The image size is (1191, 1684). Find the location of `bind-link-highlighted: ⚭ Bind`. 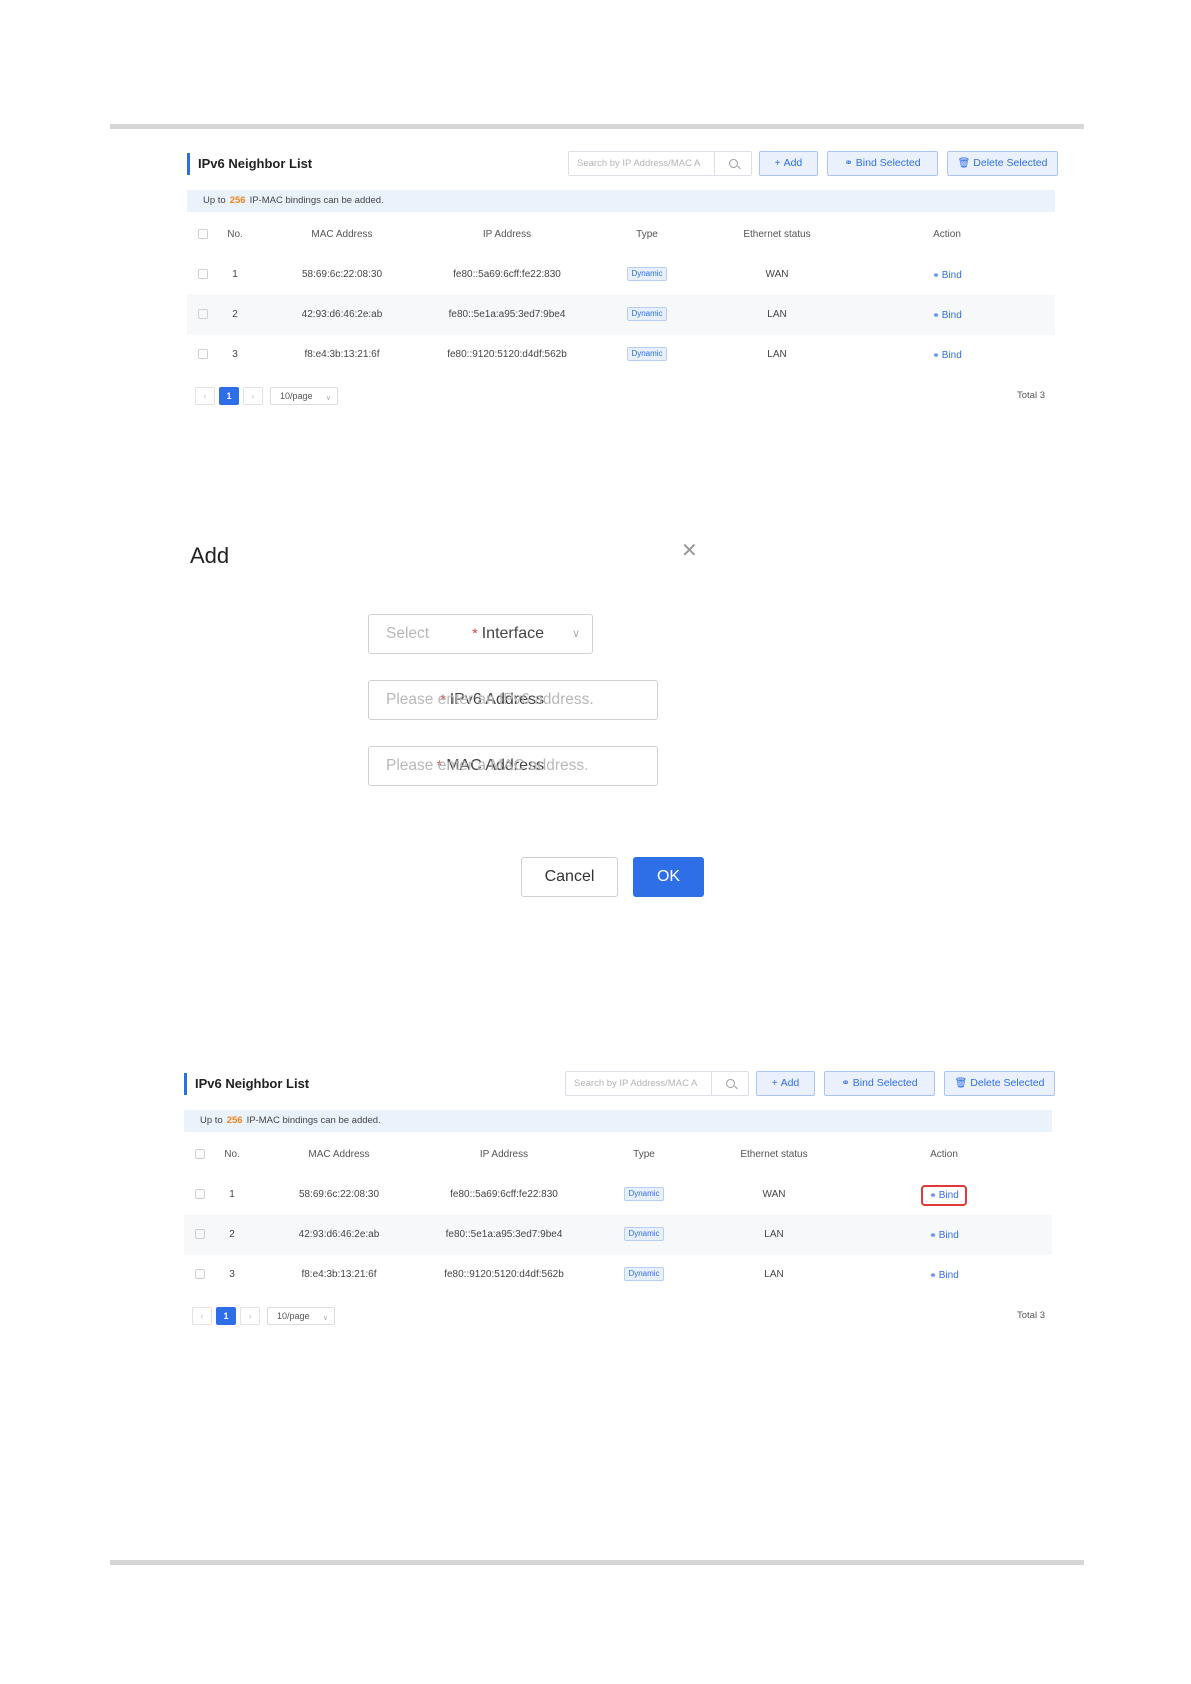

bind-link-highlighted: ⚭ Bind is located at coordinates (944, 1195).